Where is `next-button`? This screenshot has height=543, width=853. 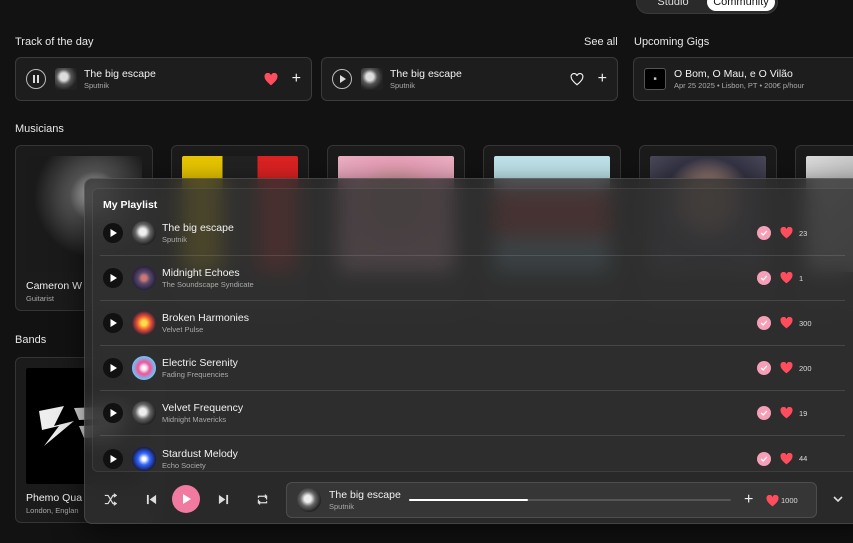 next-button is located at coordinates (223, 499).